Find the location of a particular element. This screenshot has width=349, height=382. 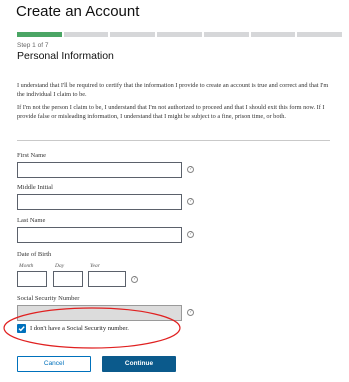

checkmark-icon is located at coordinates (21, 329).